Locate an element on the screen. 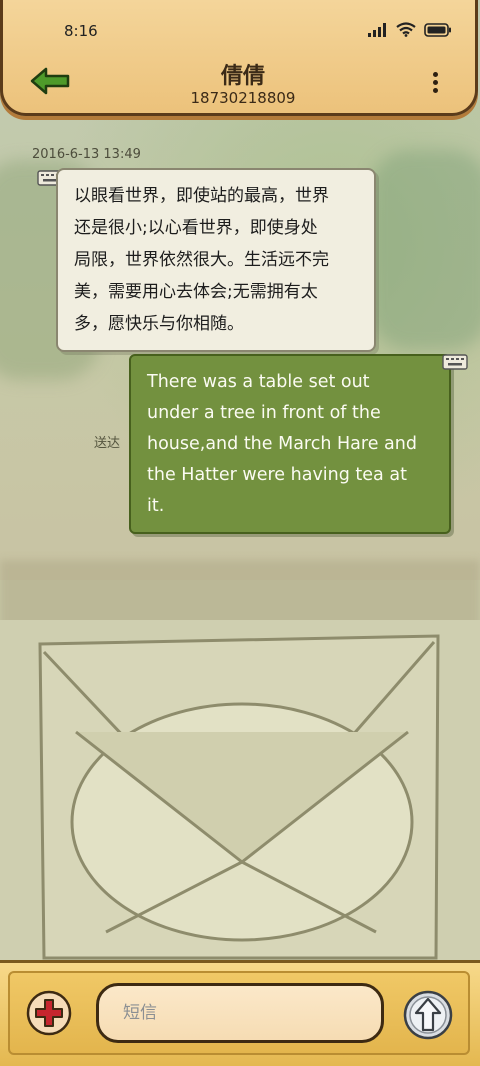 This screenshot has width=480, height=1066. message-line: 以眼看世界，即使站的最高，世界 is located at coordinates (201, 196).